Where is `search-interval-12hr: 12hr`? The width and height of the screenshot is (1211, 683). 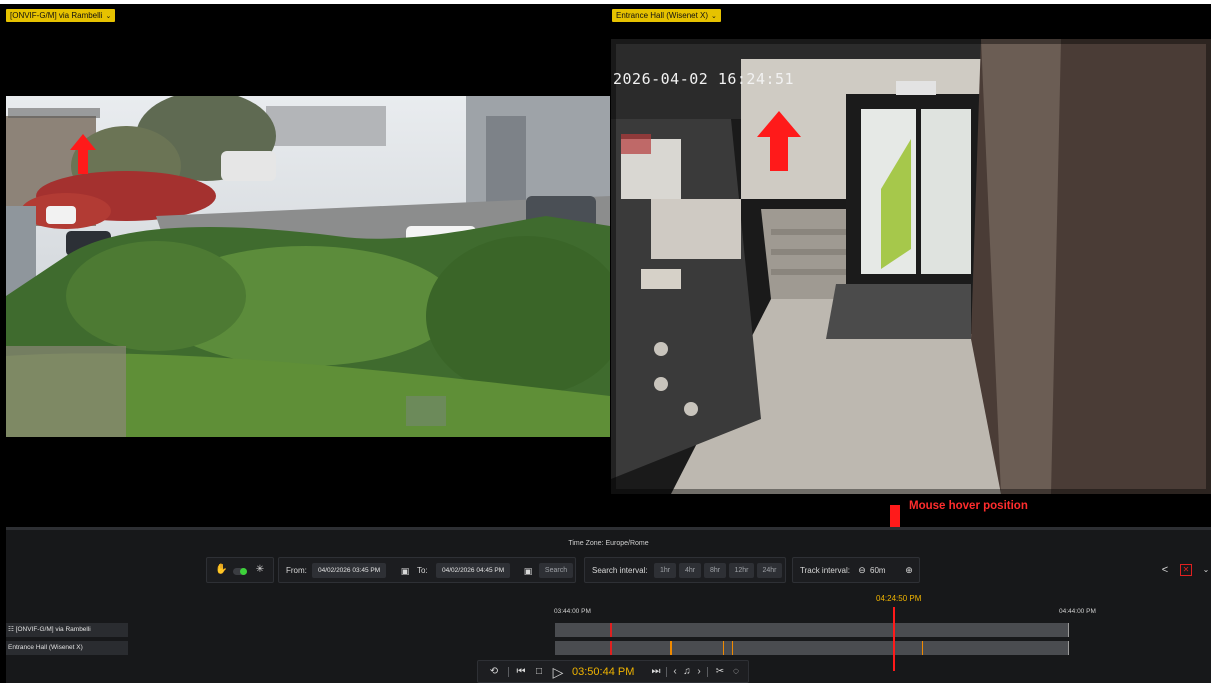 search-interval-12hr: 12hr is located at coordinates (741, 570).